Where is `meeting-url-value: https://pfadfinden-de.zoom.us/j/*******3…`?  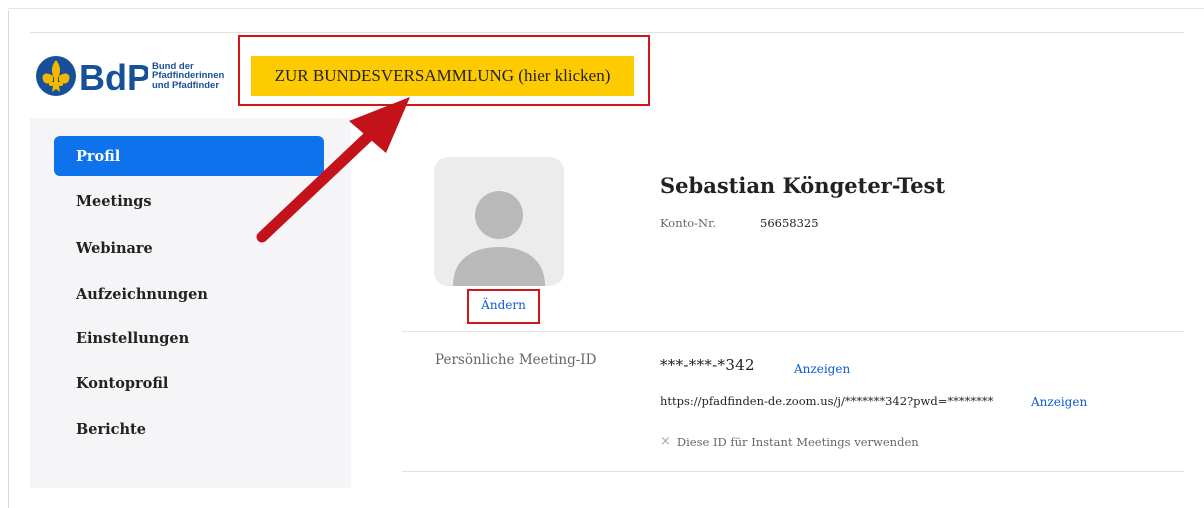 meeting-url-value: https://pfadfinden-de.zoom.us/j/*******3… is located at coordinates (827, 401).